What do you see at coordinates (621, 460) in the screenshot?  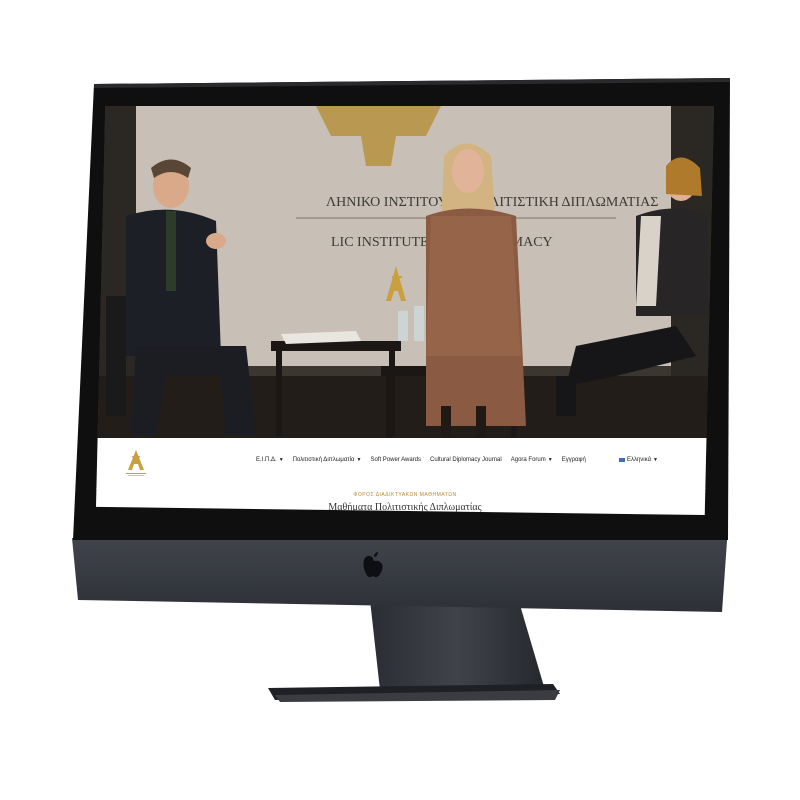 I see `flag-icon` at bounding box center [621, 460].